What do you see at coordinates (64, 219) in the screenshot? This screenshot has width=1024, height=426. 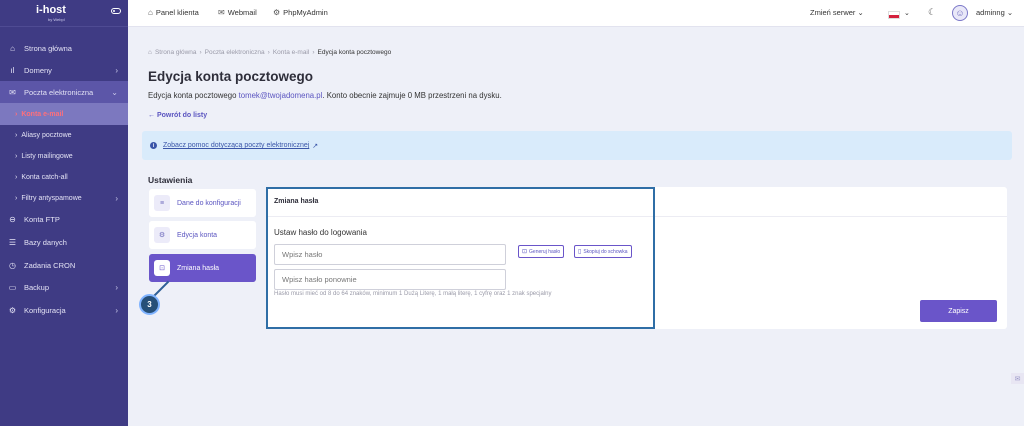 I see `sidebar-item-ftp: ⊖ Konta FTP` at bounding box center [64, 219].